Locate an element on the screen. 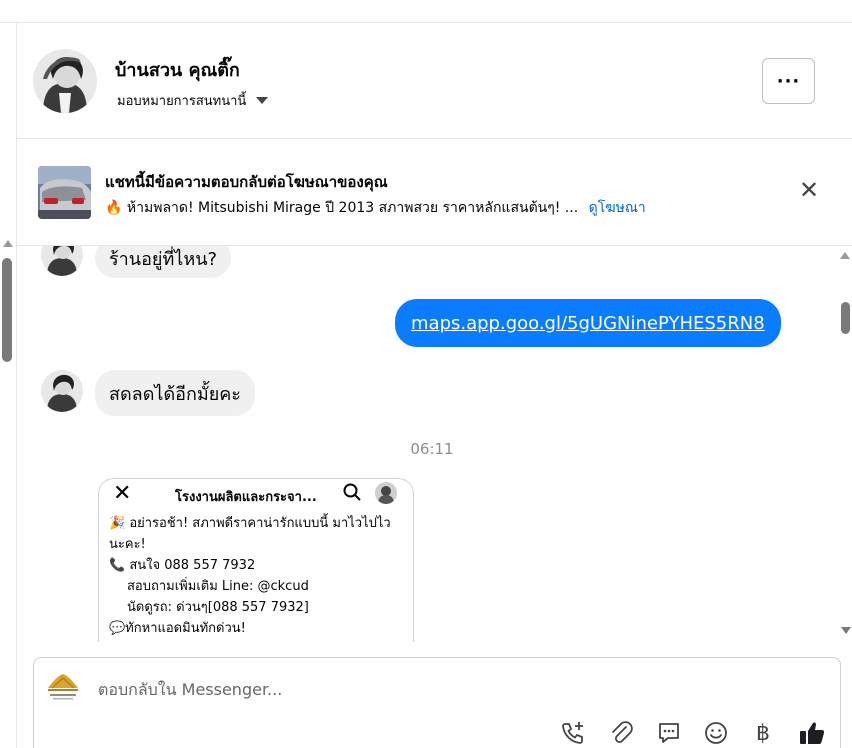 Image resolution: width=852 pixels, height=748 pixels. page-logo is located at coordinates (63, 686).